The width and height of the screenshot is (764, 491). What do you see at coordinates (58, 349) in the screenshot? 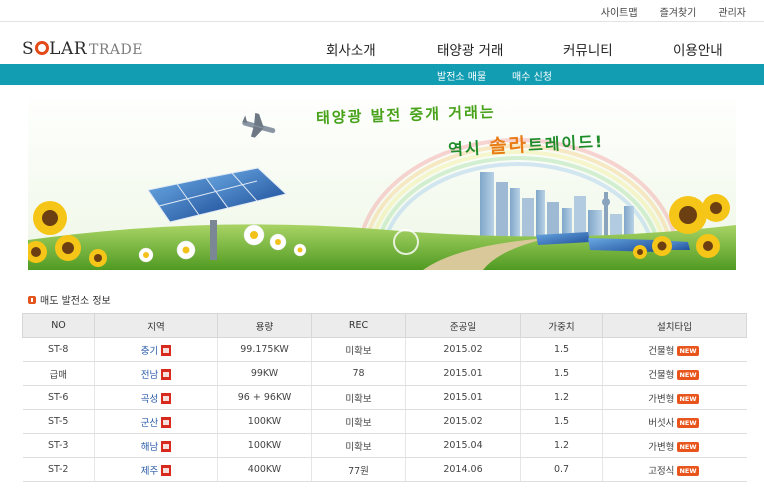
I see `cell-no: ST-8` at bounding box center [58, 349].